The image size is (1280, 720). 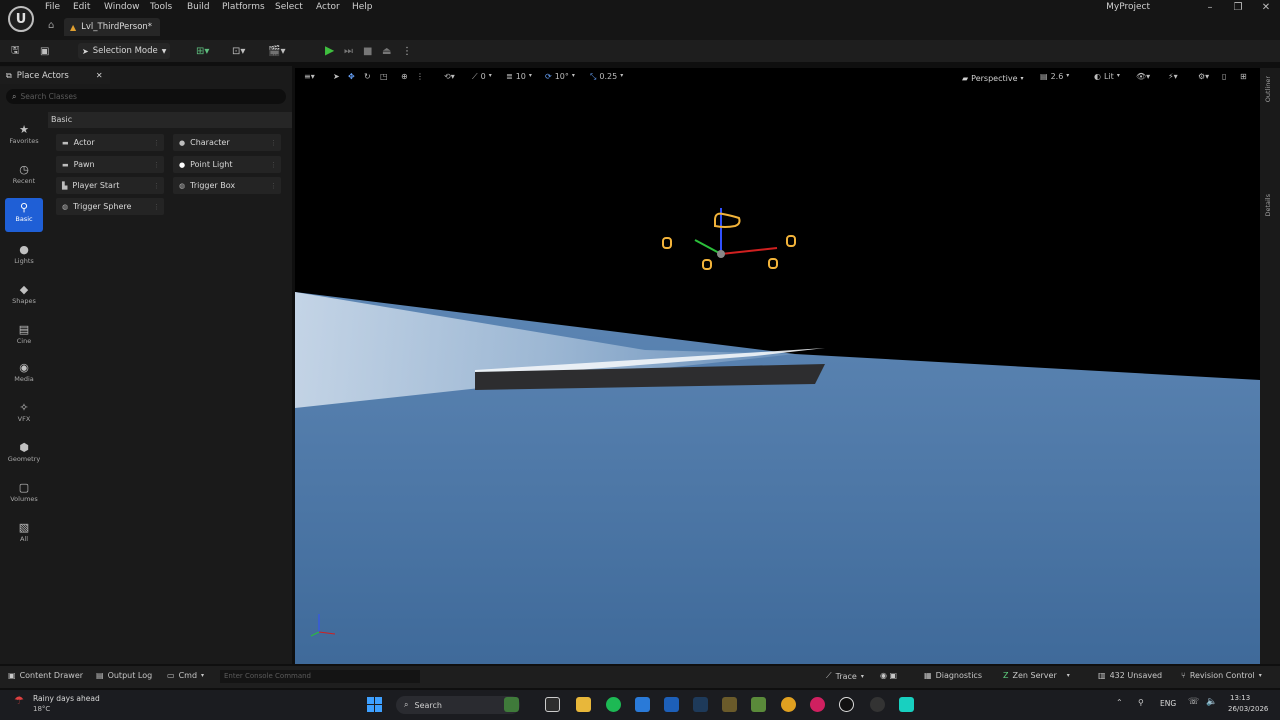 What do you see at coordinates (24, 535) in the screenshot?
I see `category-all: ▧ All` at bounding box center [24, 535].